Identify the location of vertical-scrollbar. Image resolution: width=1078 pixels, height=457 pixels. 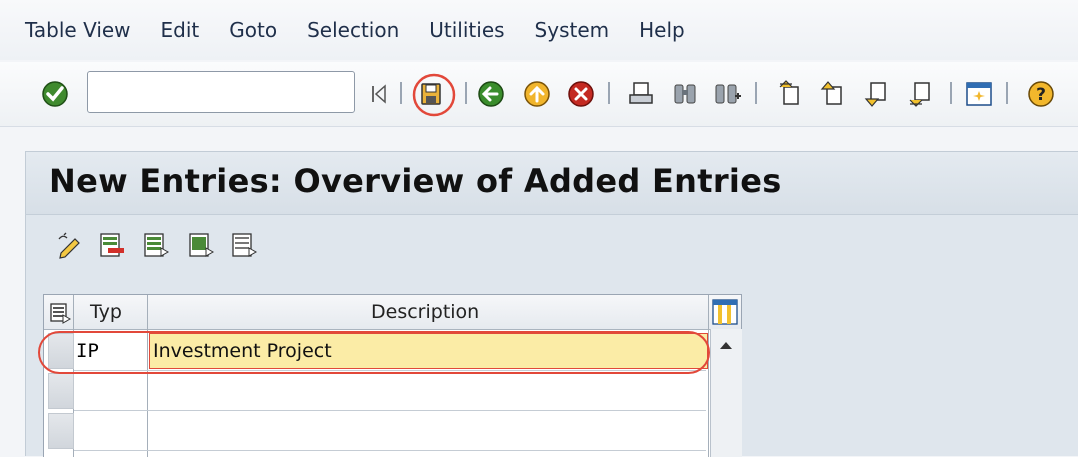
(726, 393).